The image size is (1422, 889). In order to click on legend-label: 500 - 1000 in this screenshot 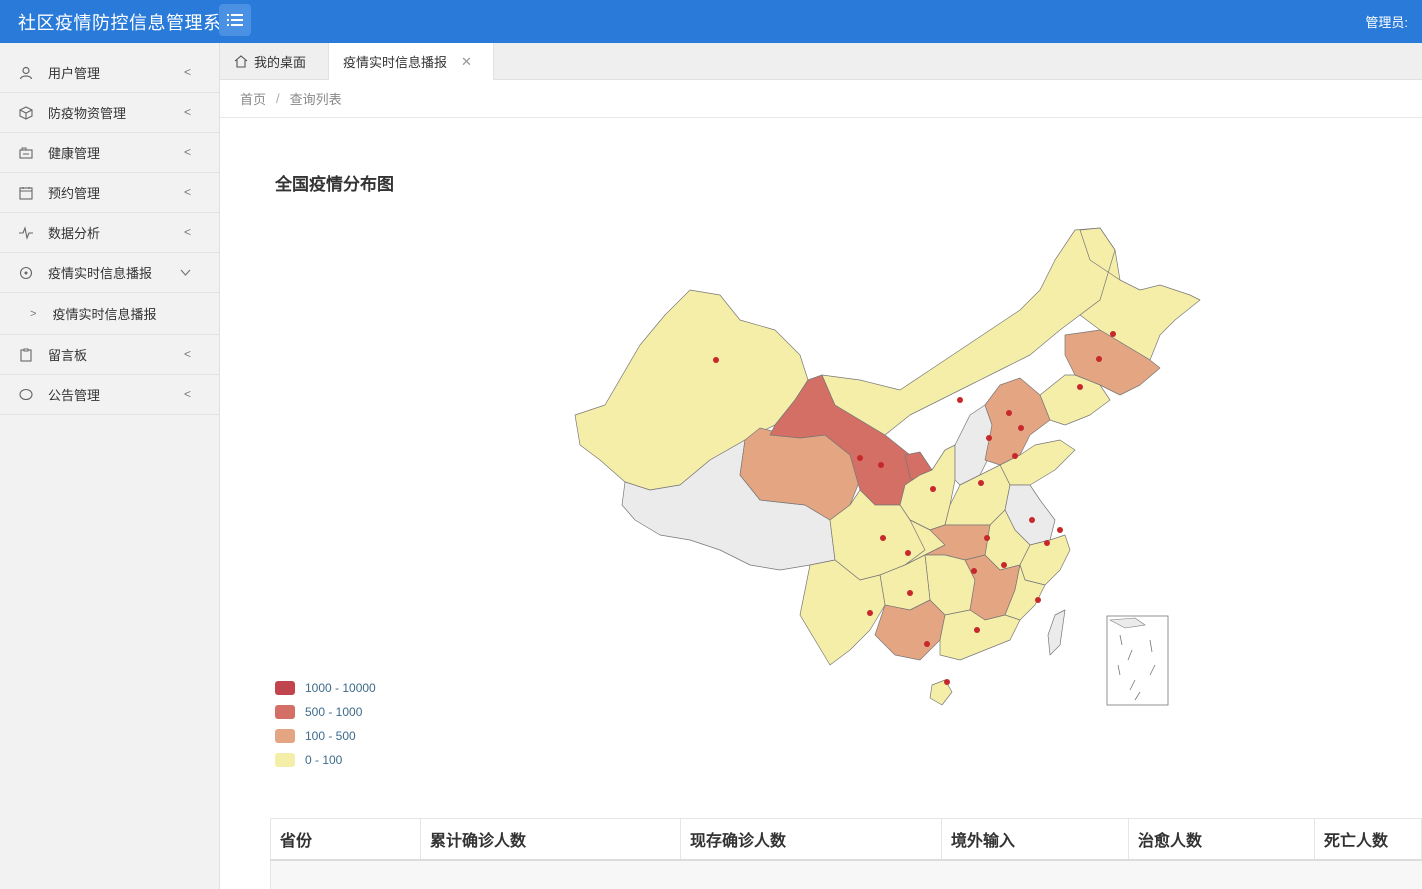, I will do `click(334, 712)`.